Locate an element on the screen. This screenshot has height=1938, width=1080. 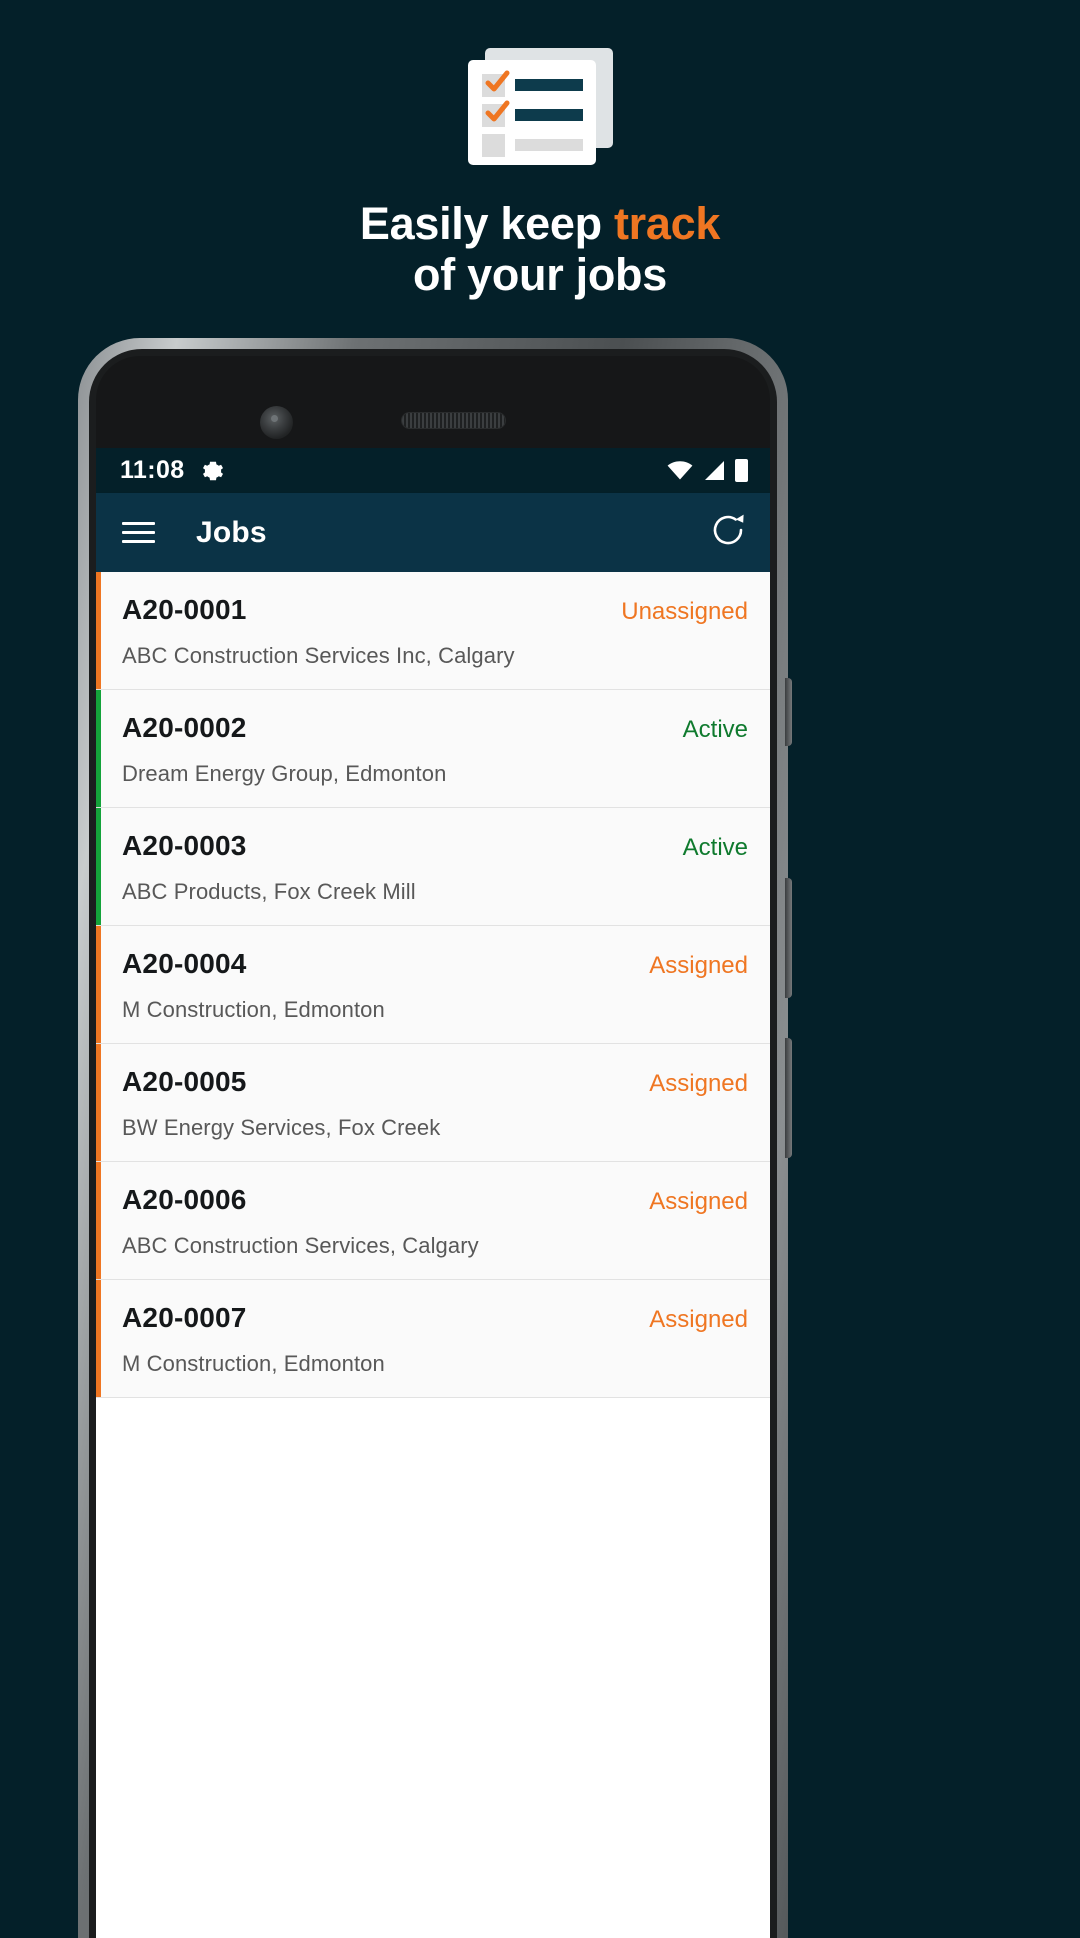
job-number: A20-0001 is located at coordinates (184, 609).